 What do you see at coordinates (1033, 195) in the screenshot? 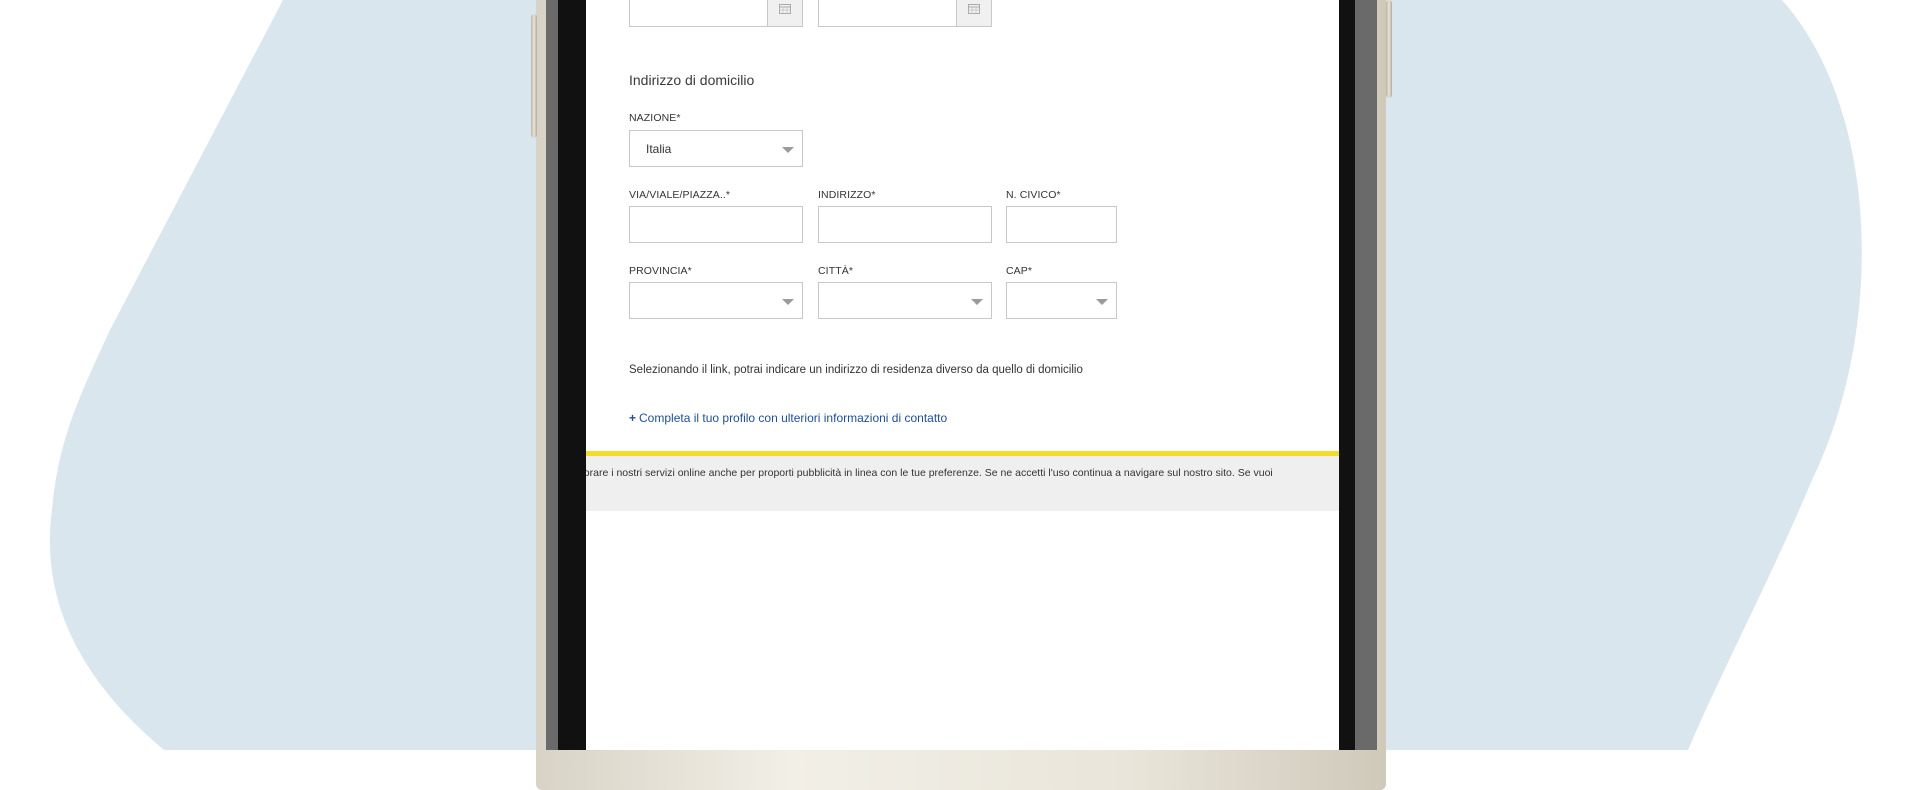
I see `civico-label: N. CIVICO*` at bounding box center [1033, 195].